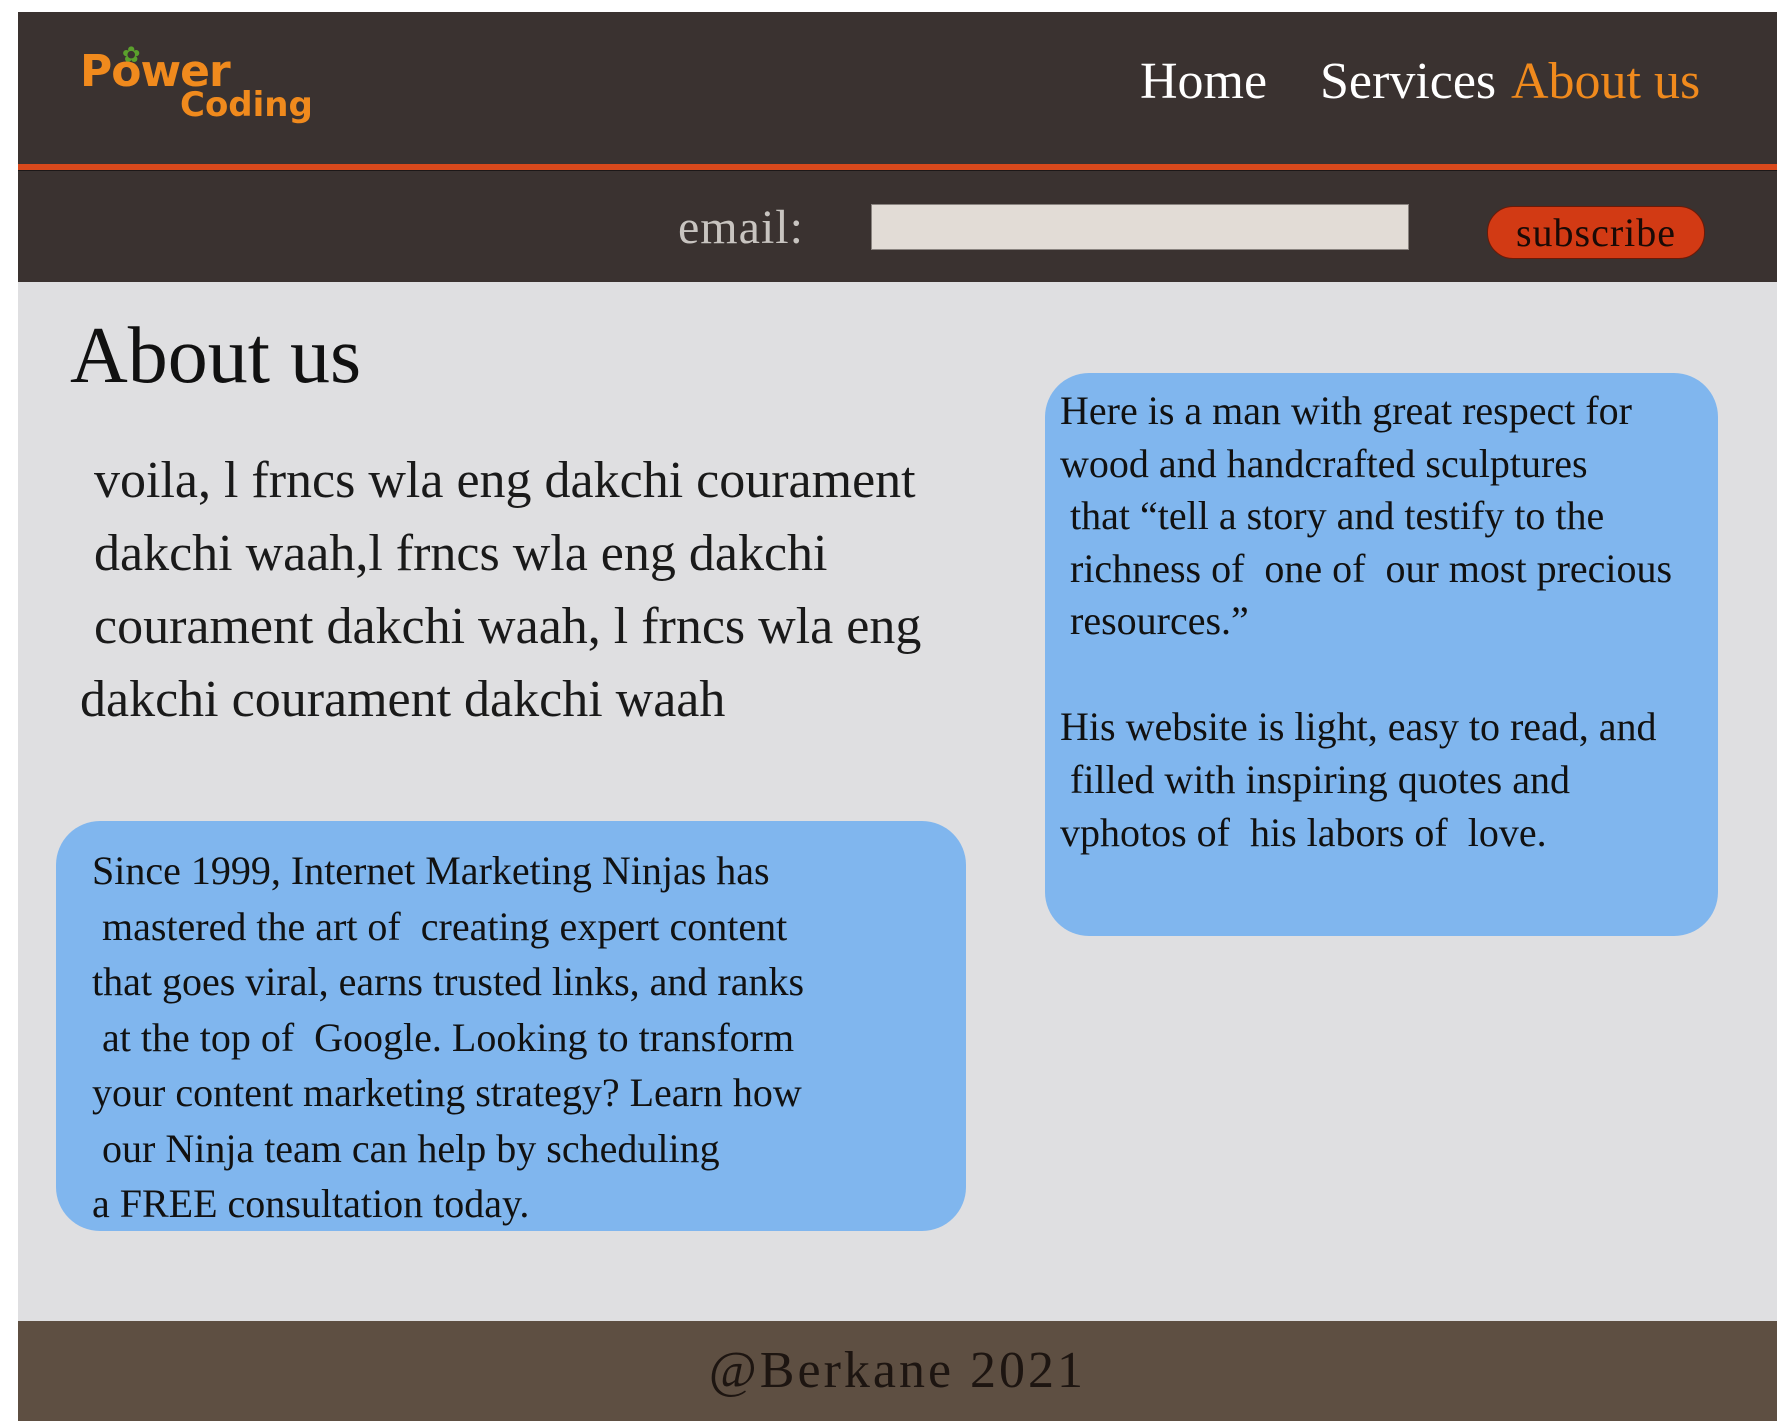 The image size is (1777, 1421). What do you see at coordinates (1324, 463) in the screenshot?
I see `card-line: wood and handcrafted sculptures` at bounding box center [1324, 463].